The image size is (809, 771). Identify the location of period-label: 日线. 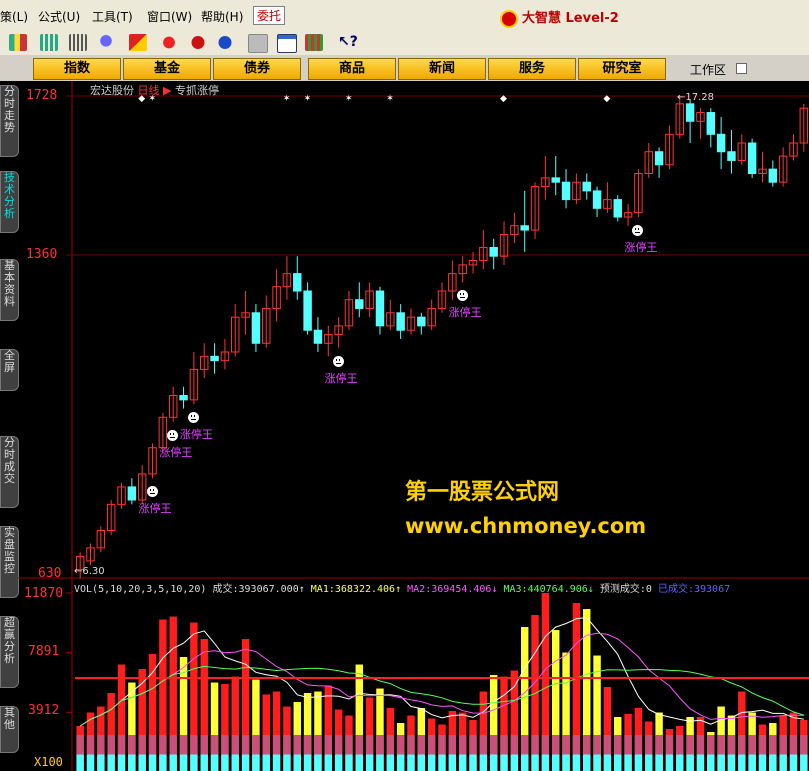
(149, 90).